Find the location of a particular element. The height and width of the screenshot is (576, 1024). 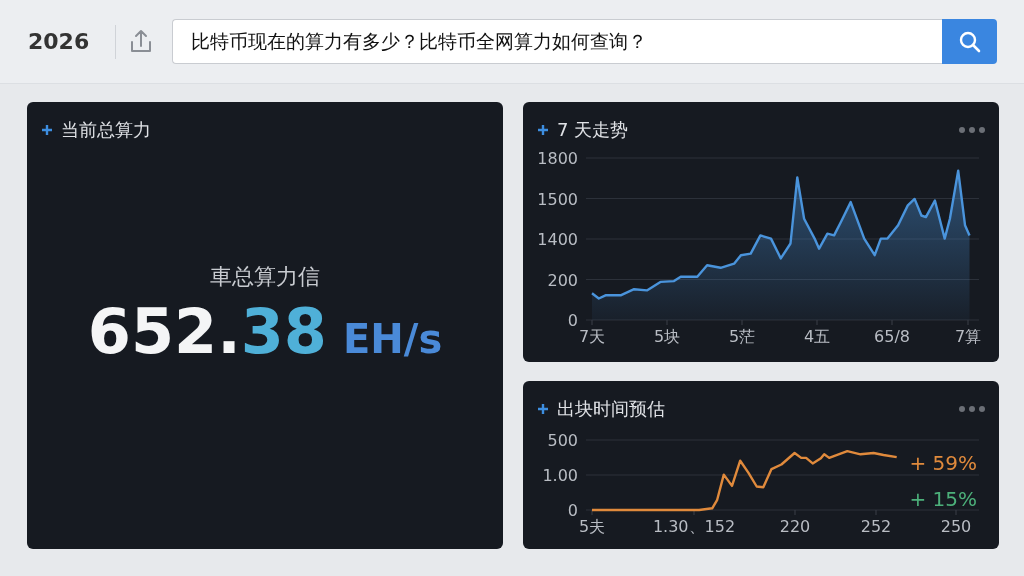

axis-label: 1.00 is located at coordinates (560, 475).